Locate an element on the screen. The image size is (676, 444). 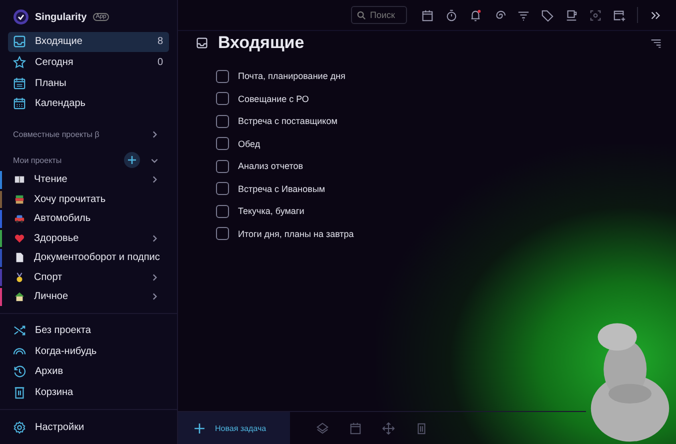
star-icon is located at coordinates (19, 63).